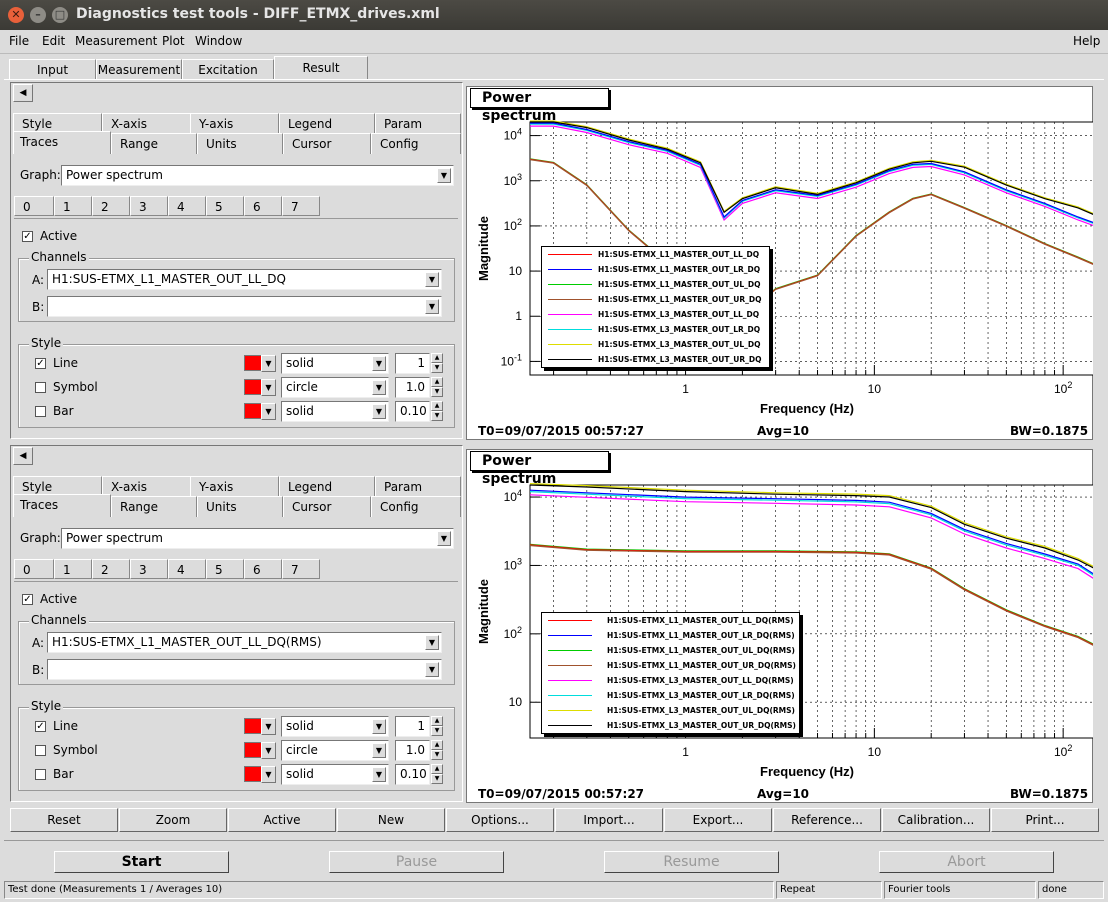 The height and width of the screenshot is (902, 1108). I want to click on tab-result: Result, so click(321, 68).